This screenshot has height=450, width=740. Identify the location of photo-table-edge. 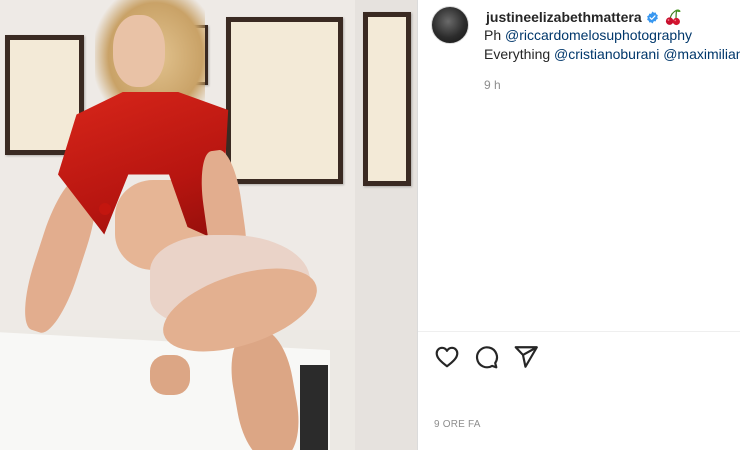
(314, 407).